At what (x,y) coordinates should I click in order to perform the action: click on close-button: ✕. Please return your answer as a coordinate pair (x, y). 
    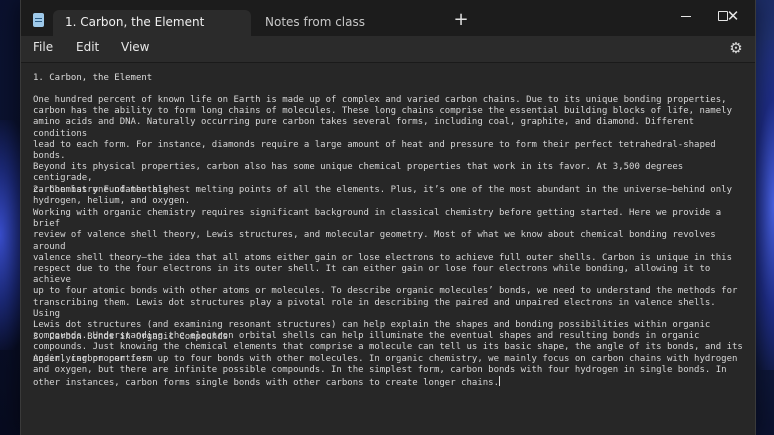
    Looking at the image, I should click on (733, 16).